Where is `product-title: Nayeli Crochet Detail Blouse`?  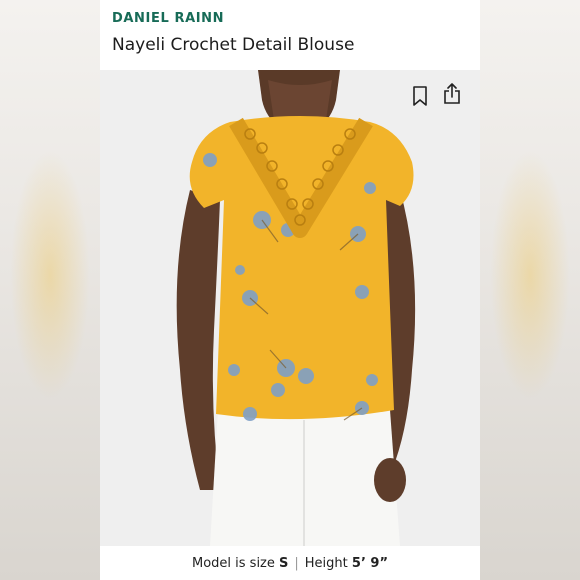 product-title: Nayeli Crochet Detail Blouse is located at coordinates (233, 45).